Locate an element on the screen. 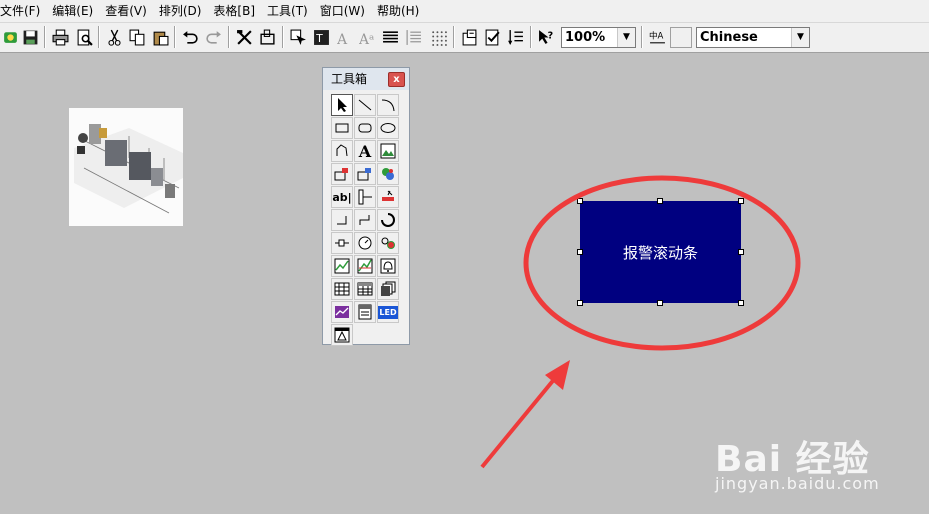 This screenshot has width=929, height=514. font-size-down-icon: A is located at coordinates (344, 37).